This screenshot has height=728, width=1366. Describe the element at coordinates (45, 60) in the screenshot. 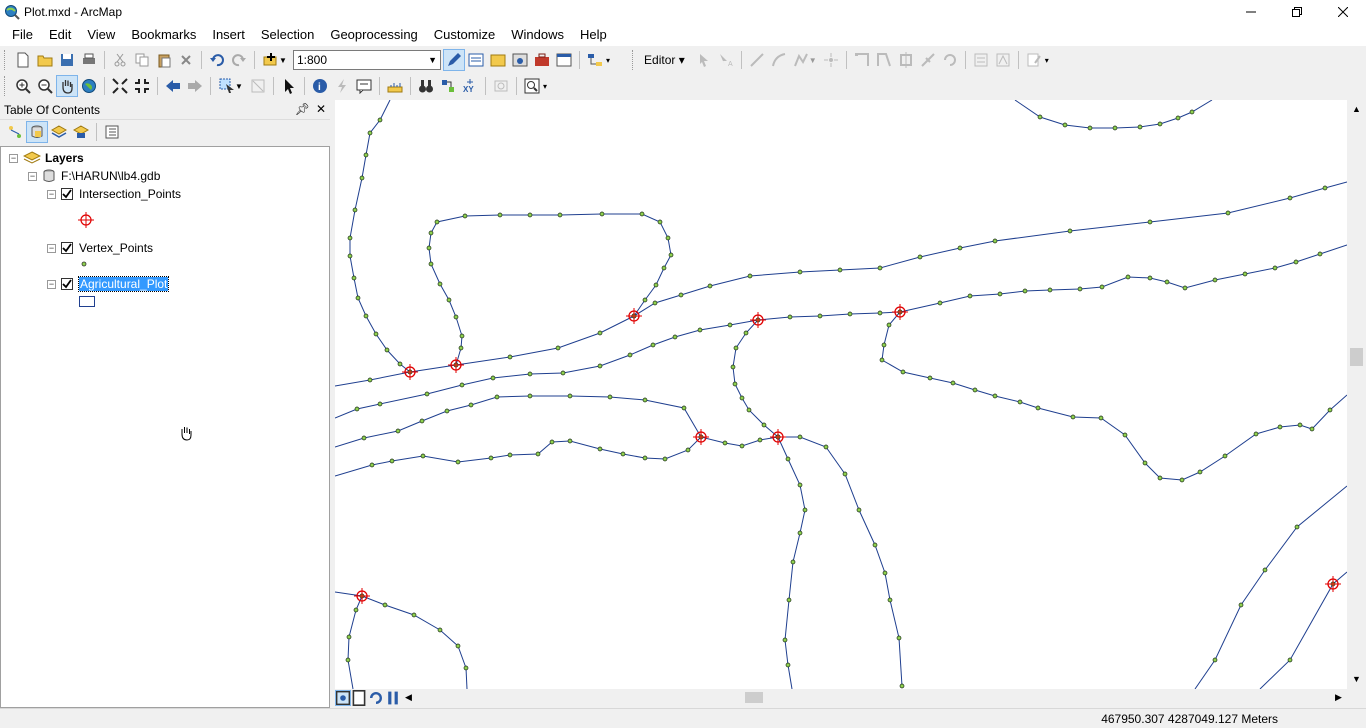

I see `open-button` at that location.